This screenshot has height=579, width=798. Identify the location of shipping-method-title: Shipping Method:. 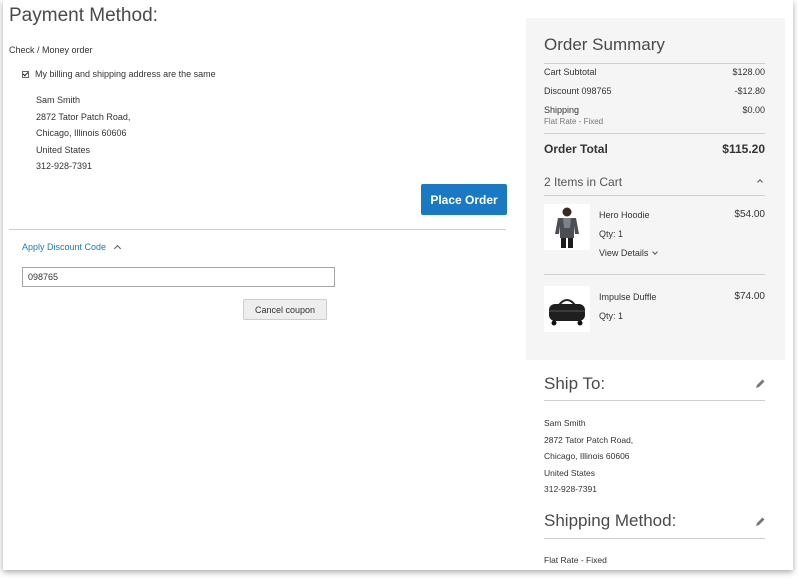
(610, 520).